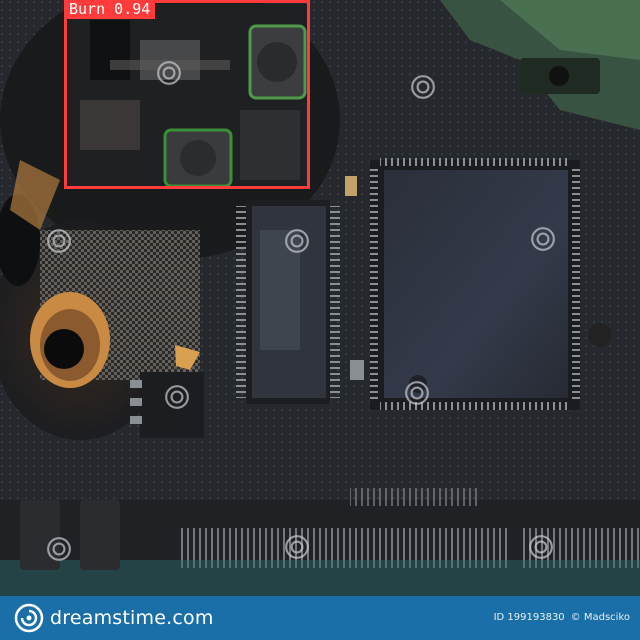 This screenshot has height=640, width=640. What do you see at coordinates (87, 9) in the screenshot?
I see `detection-class-text: Burn` at bounding box center [87, 9].